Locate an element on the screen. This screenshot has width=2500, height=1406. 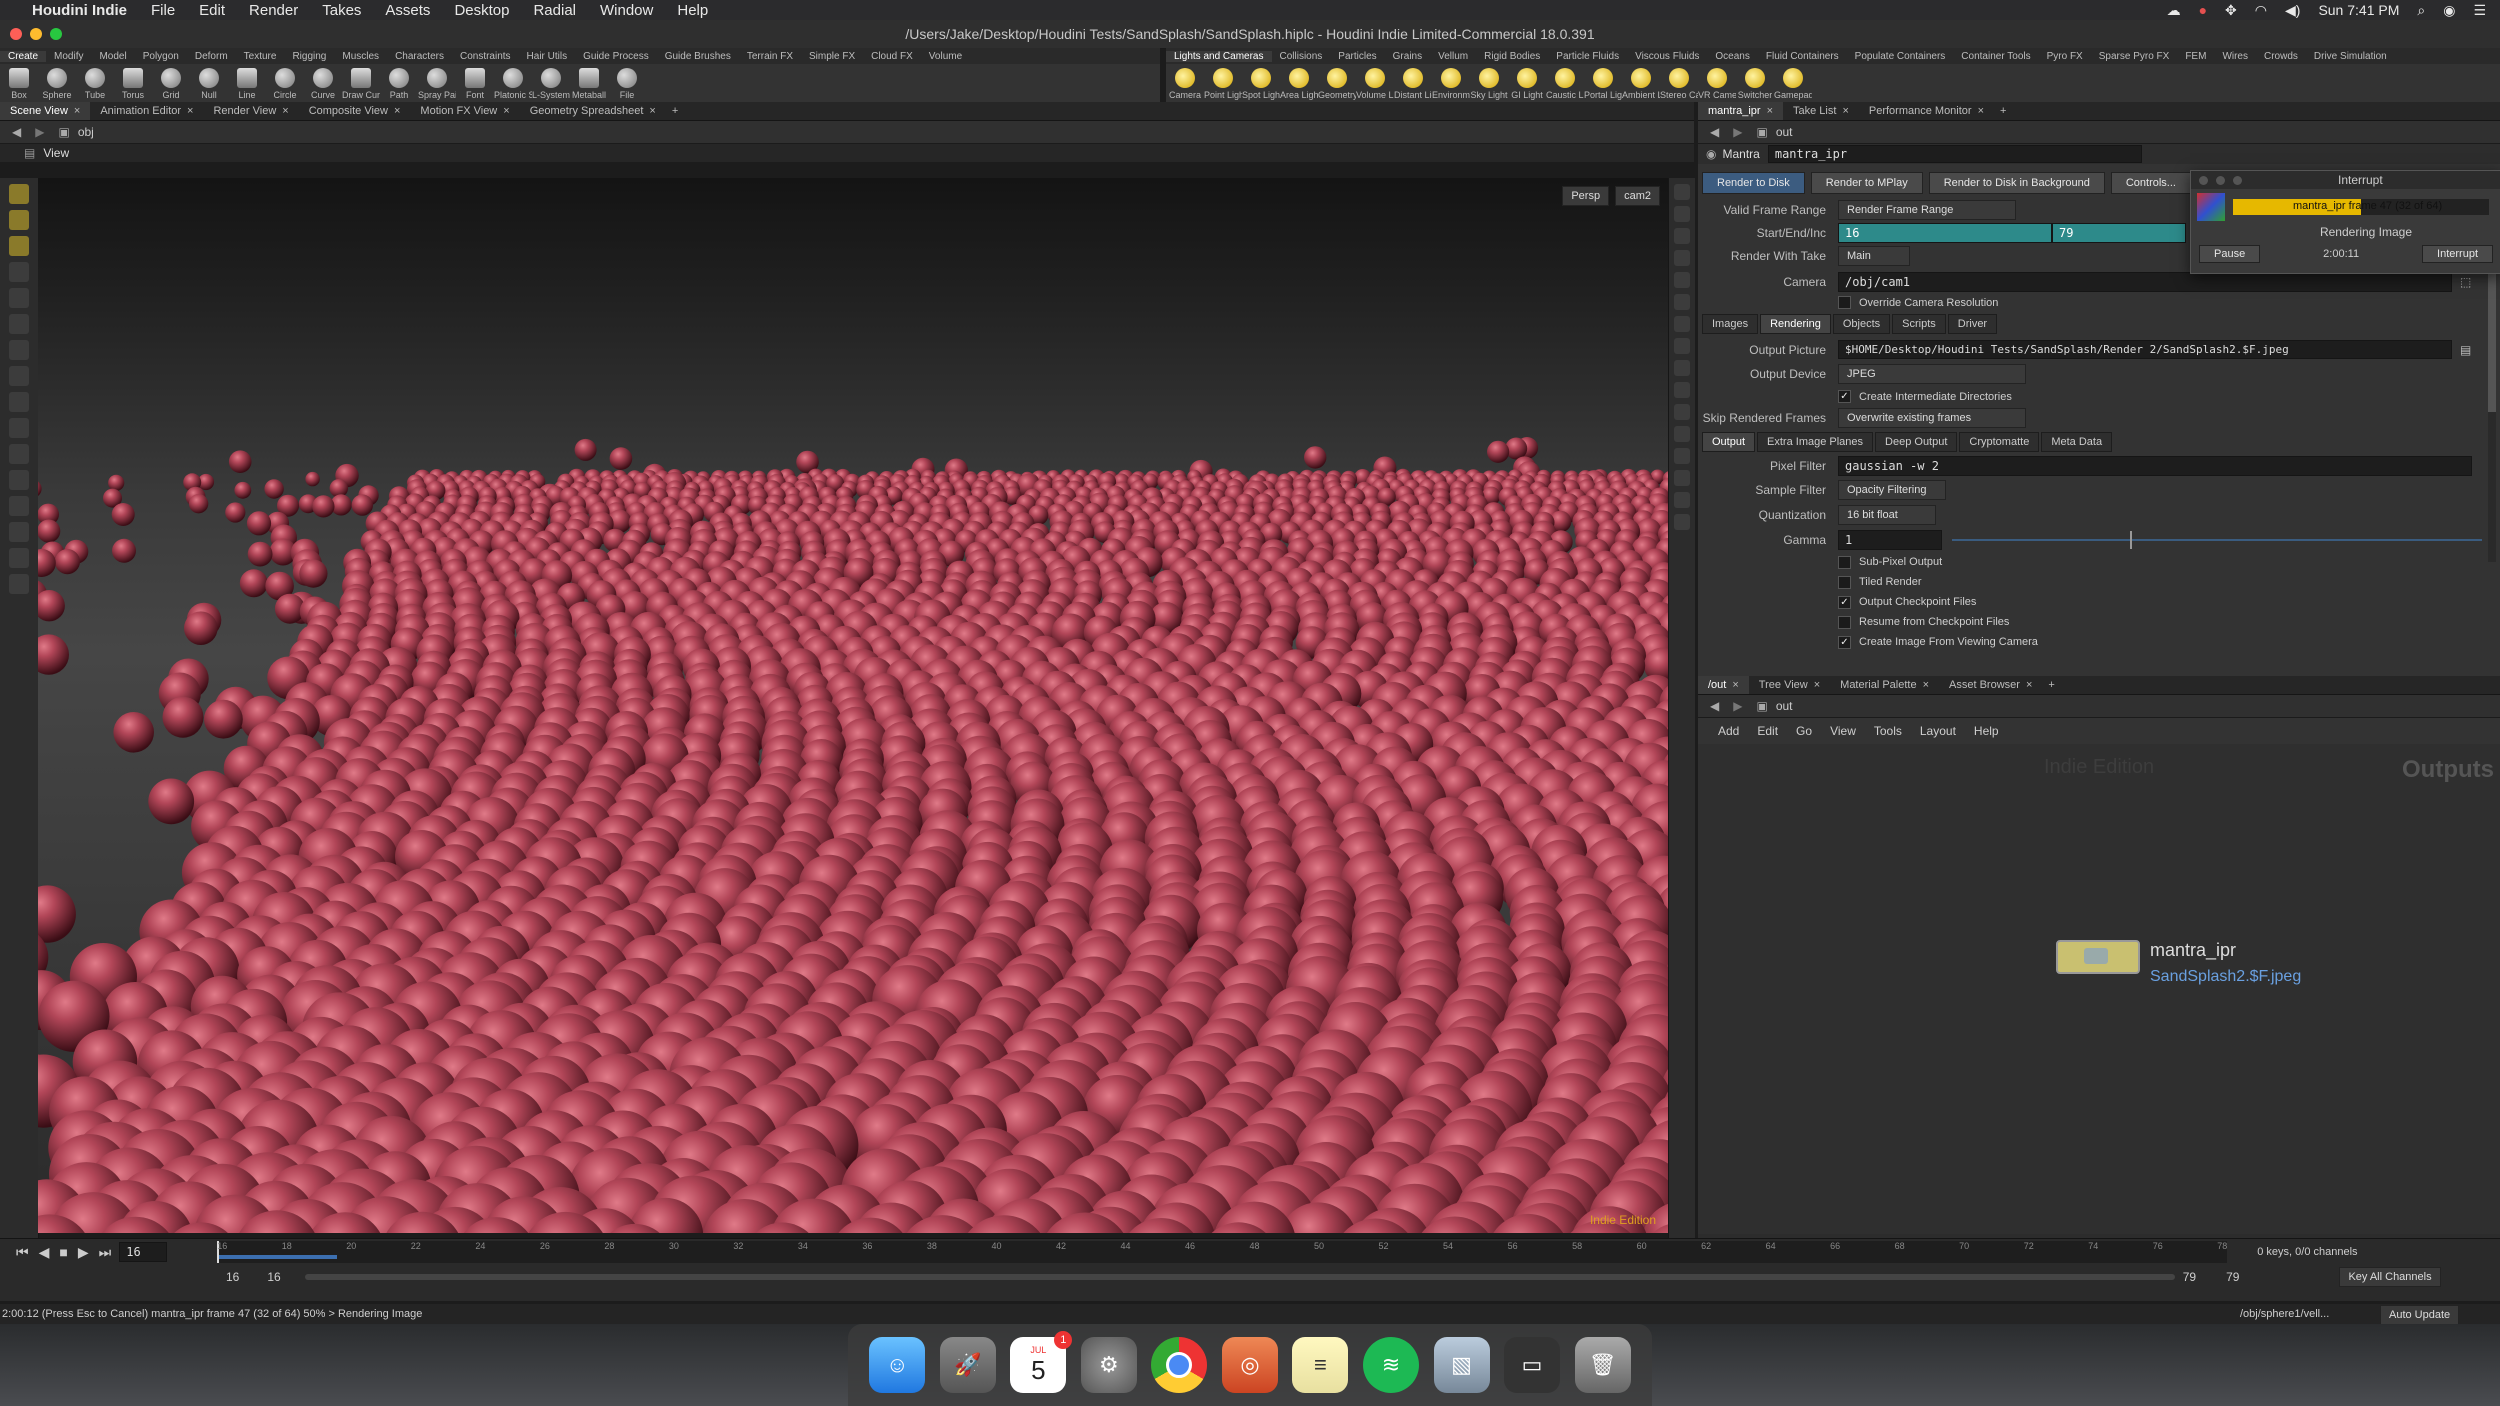
tool-curve: Curve is located at coordinates (323, 82).